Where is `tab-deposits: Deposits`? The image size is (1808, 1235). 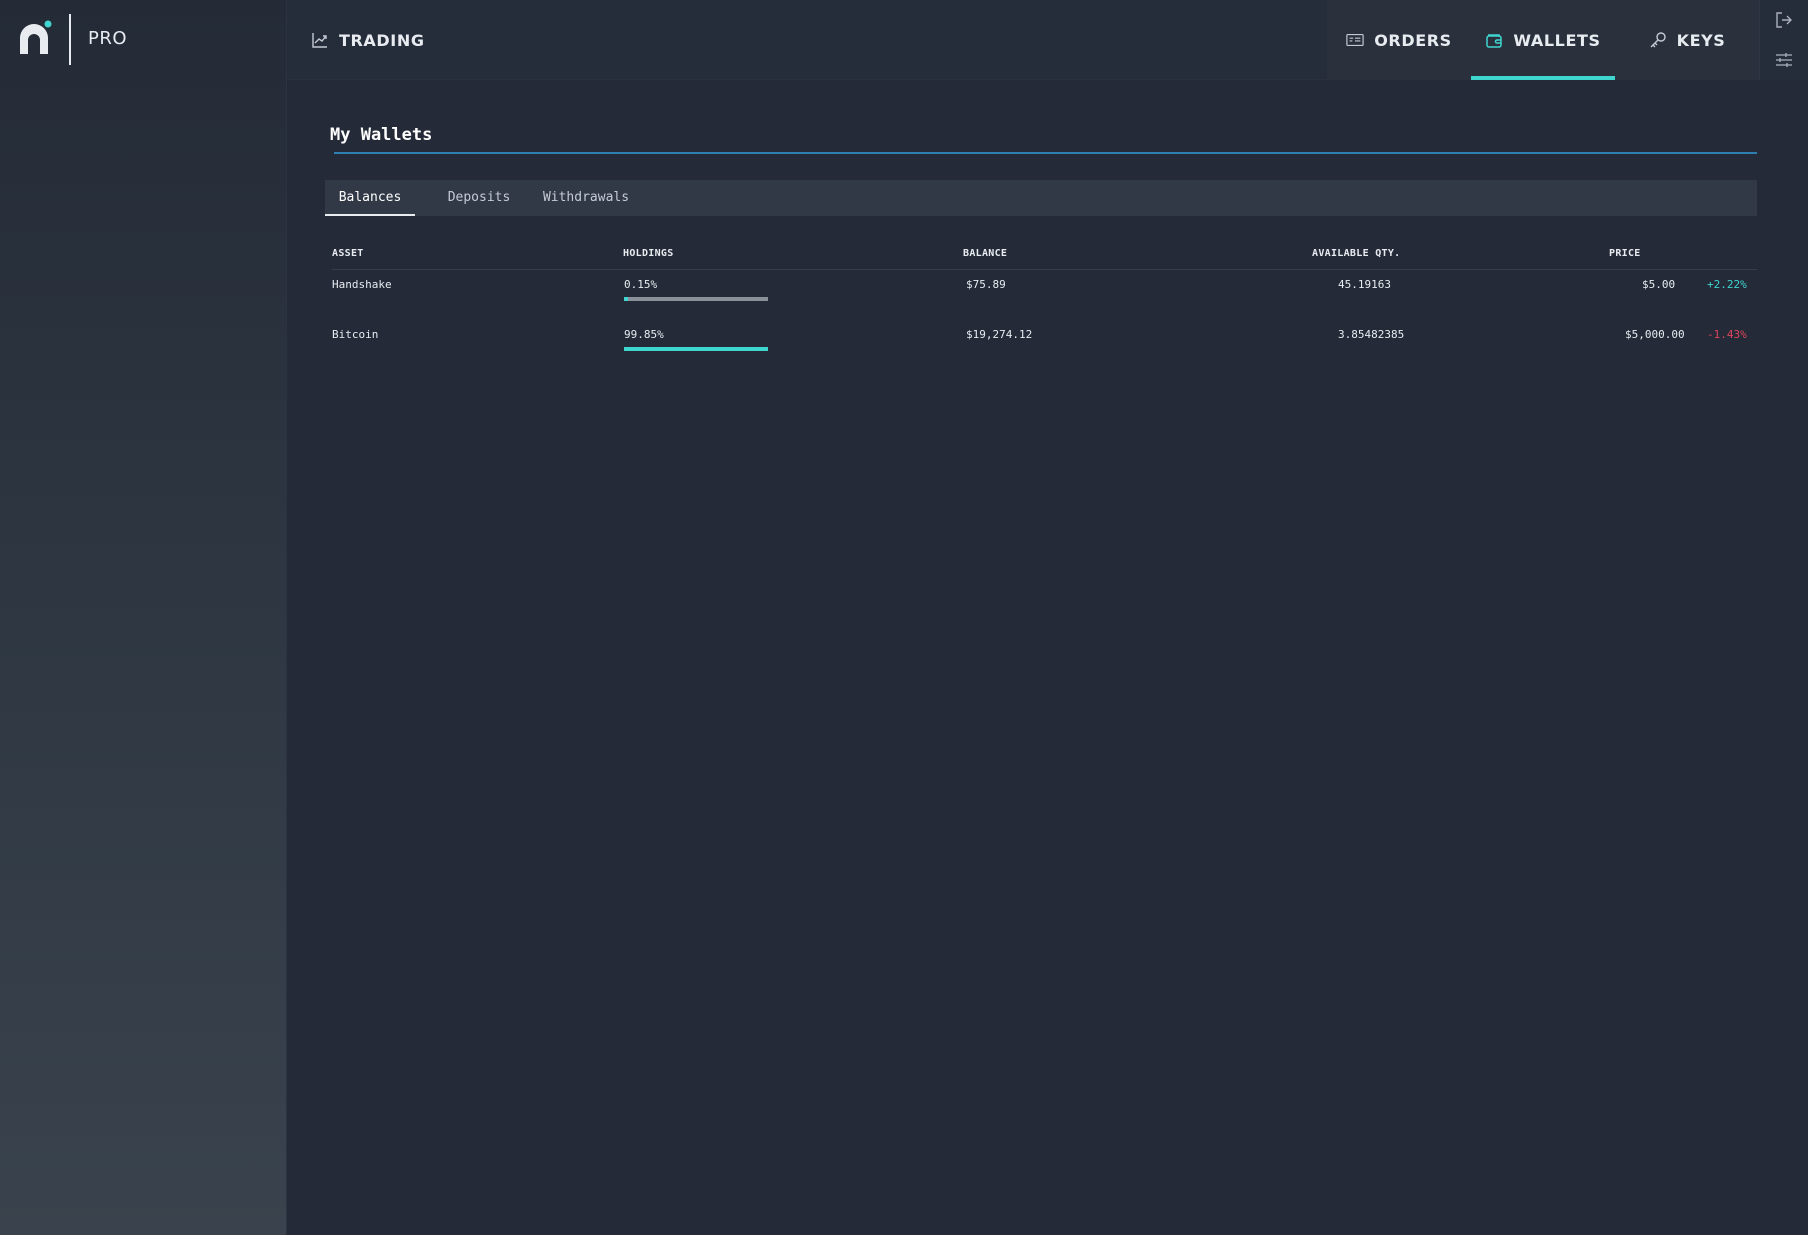
tab-deposits: Deposits is located at coordinates (479, 198).